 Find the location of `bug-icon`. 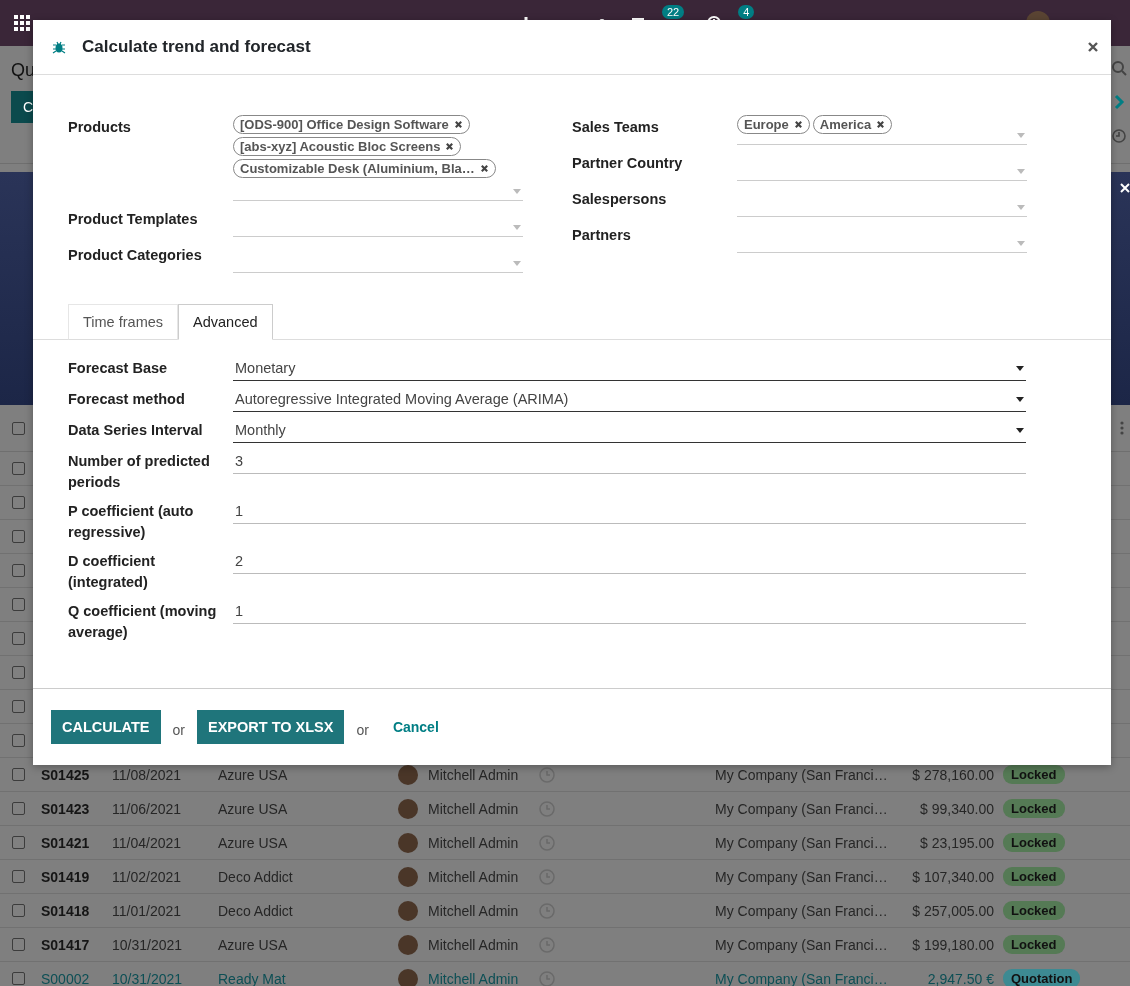

bug-icon is located at coordinates (59, 47).